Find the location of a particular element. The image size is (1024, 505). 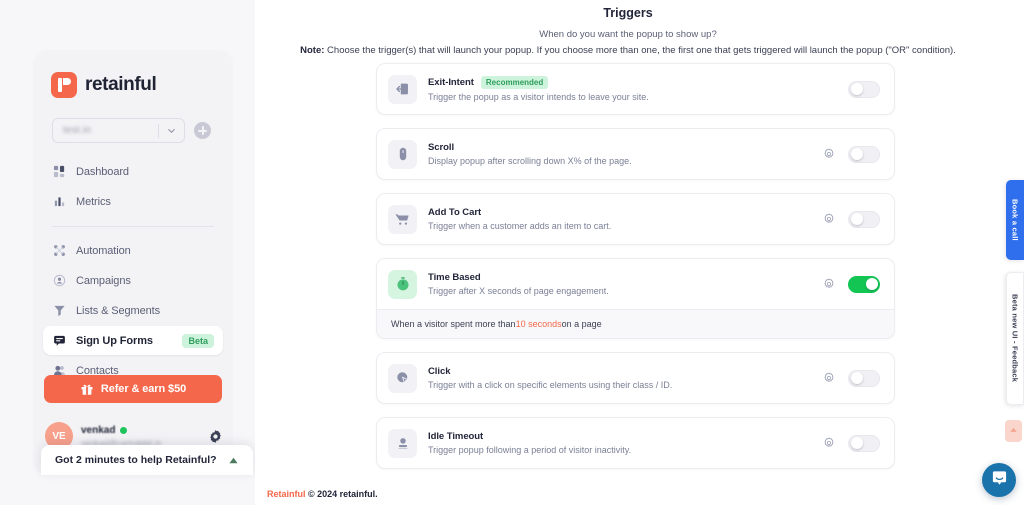

arrow-up-icon is located at coordinates (1013, 431).